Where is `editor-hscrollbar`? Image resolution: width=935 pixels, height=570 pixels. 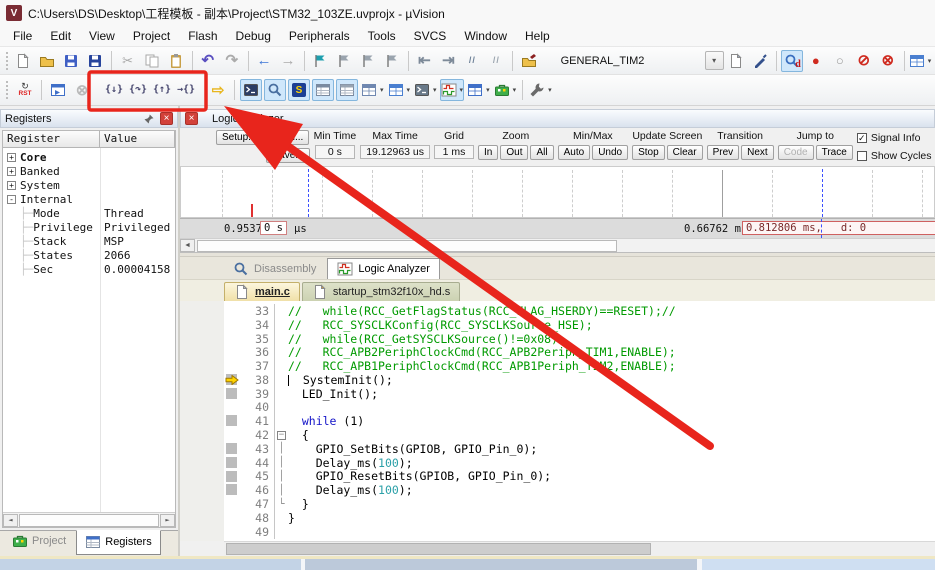
editor-hscrollbar is located at coordinates (579, 548).